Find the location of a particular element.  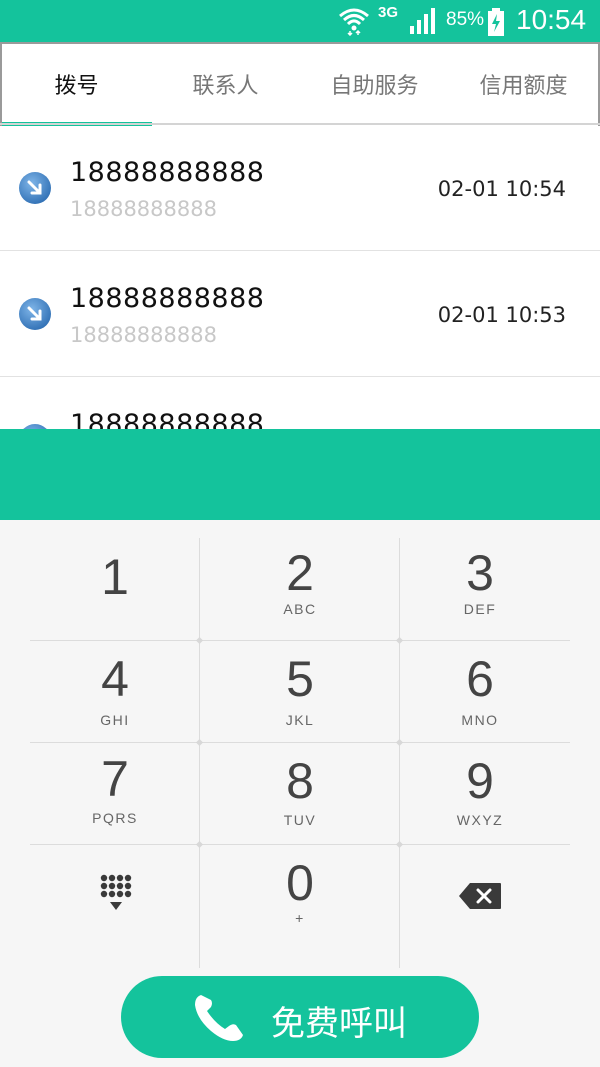

call-log-item: 18888888888 18888888888 02-01 10:53 is located at coordinates (300, 314).